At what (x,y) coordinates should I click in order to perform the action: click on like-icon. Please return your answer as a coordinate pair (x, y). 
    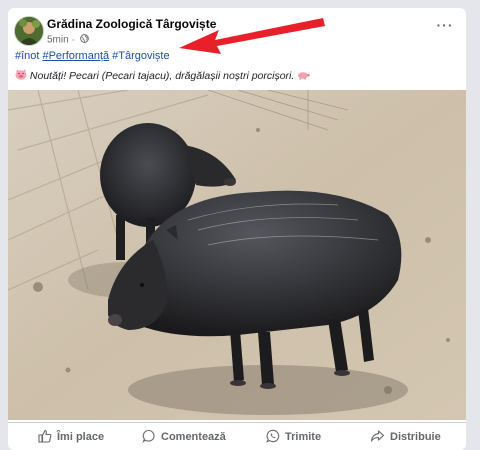
    Looking at the image, I should click on (45, 437).